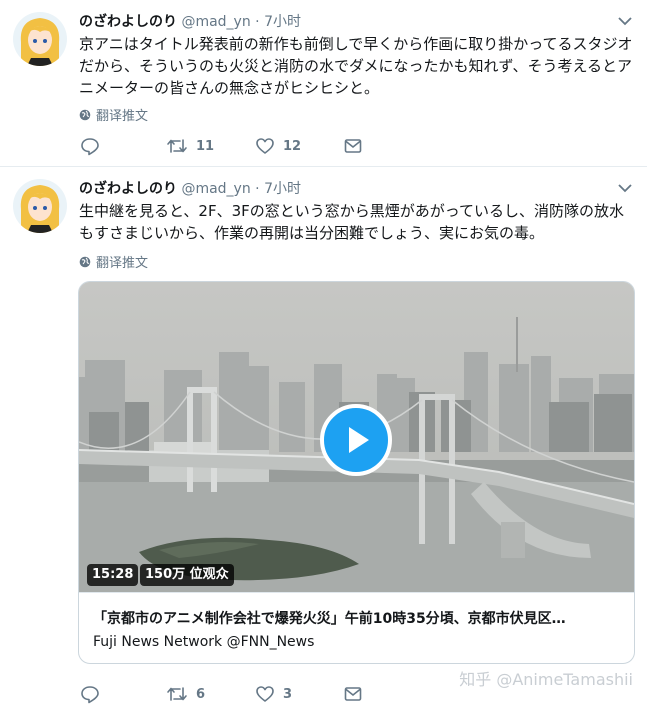  What do you see at coordinates (278, 146) in the screenshot?
I see `like-button: 12` at bounding box center [278, 146].